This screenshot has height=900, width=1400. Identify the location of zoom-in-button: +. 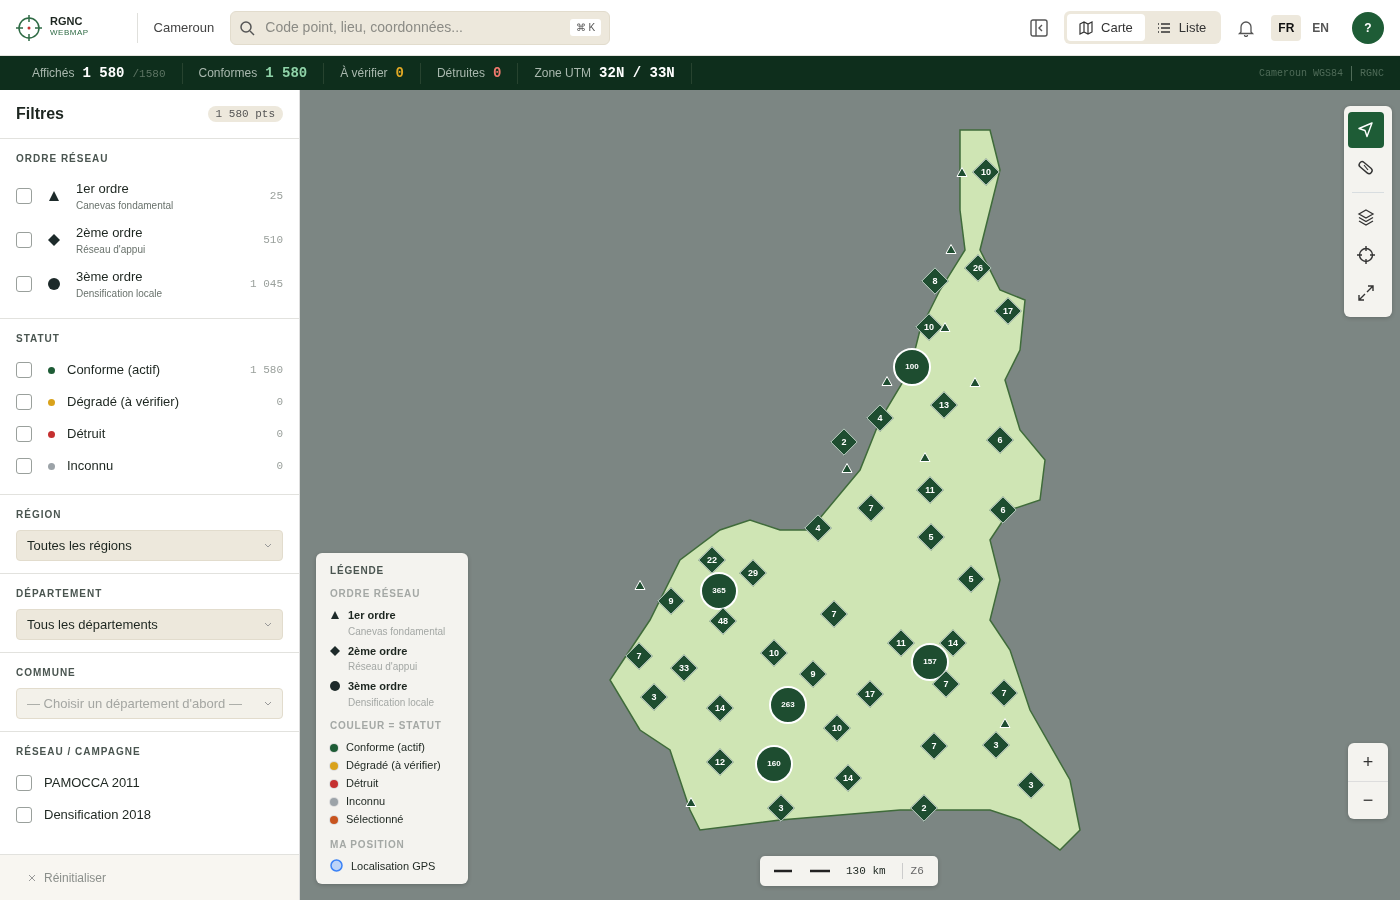
(1368, 762).